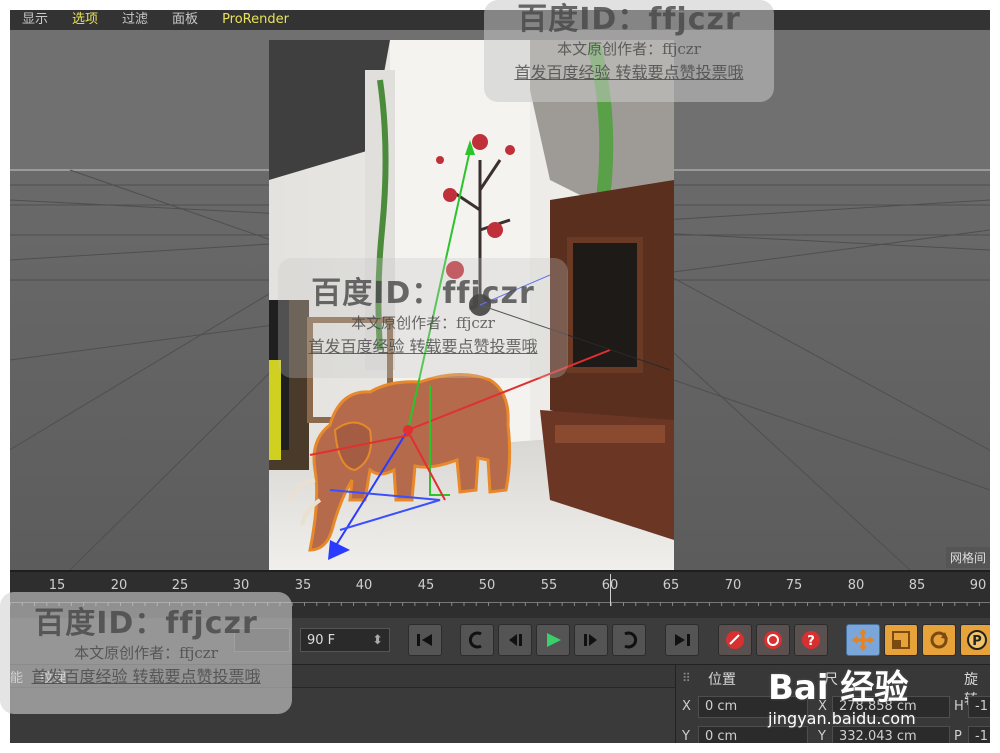 This screenshot has height=753, width=1000. I want to click on param-icon: P, so click(977, 640).